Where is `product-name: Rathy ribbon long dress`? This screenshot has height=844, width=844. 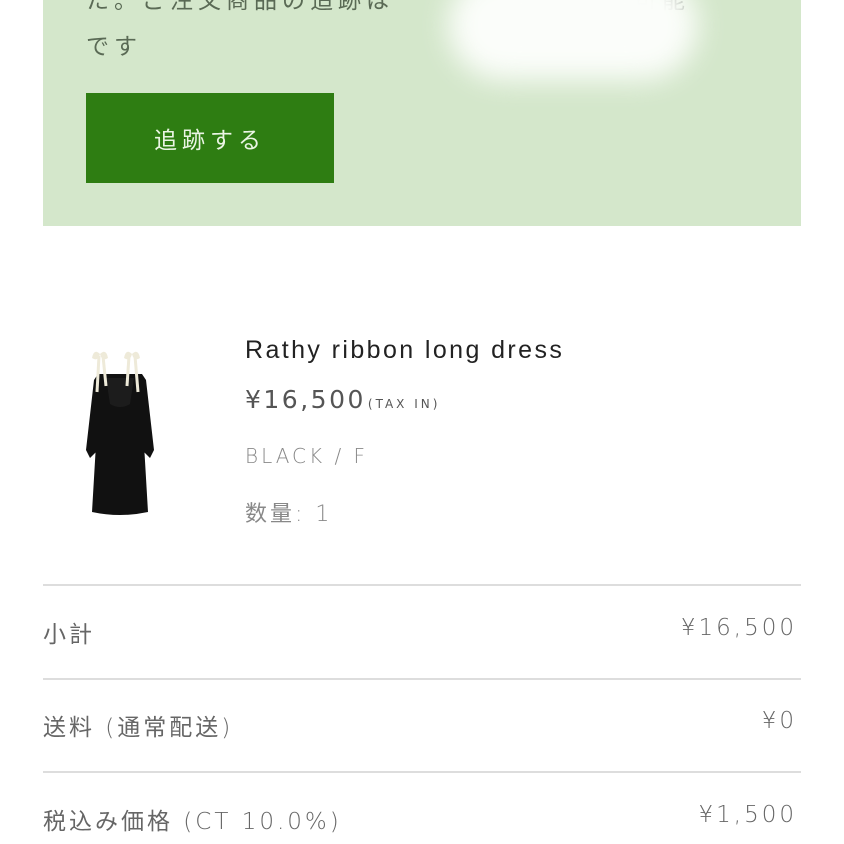
product-name: Rathy ribbon long dress is located at coordinates (404, 350).